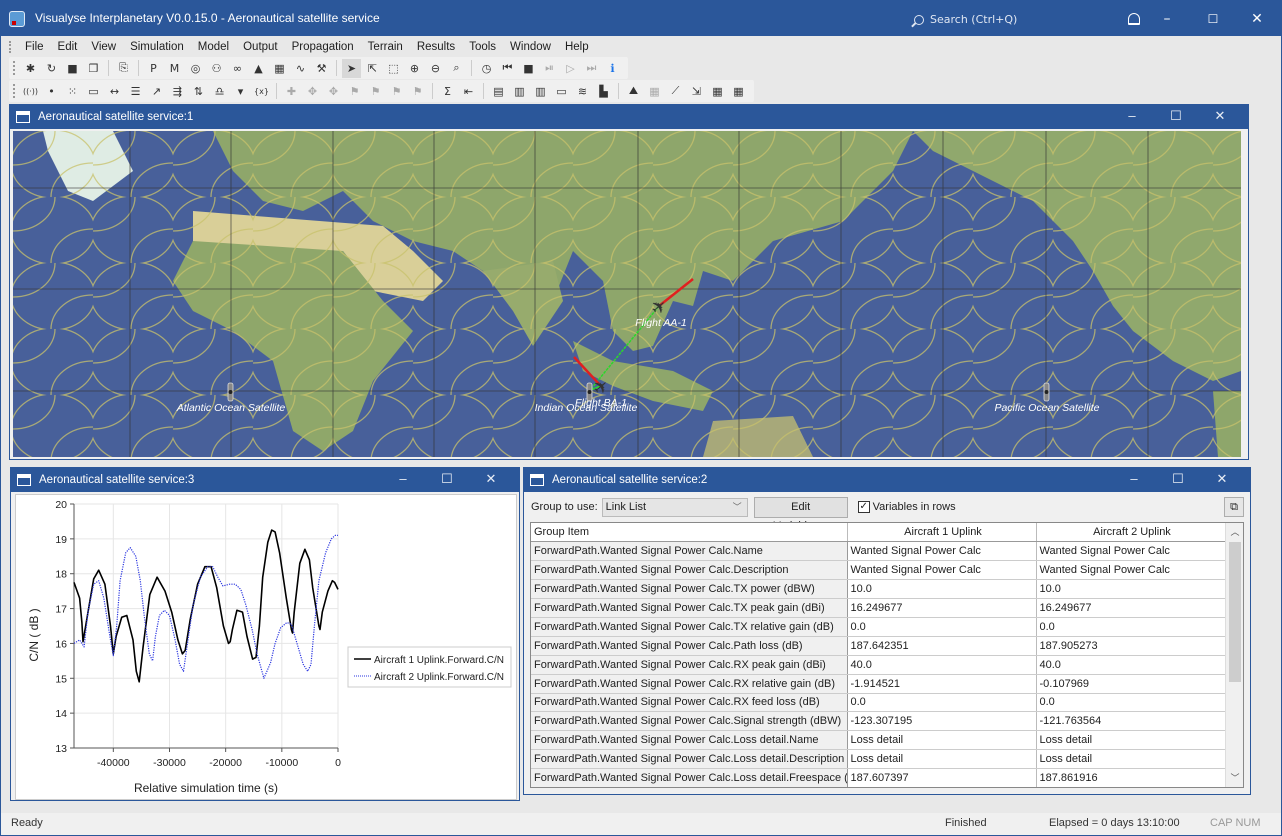  I want to click on point-icon: •, so click(51, 91).